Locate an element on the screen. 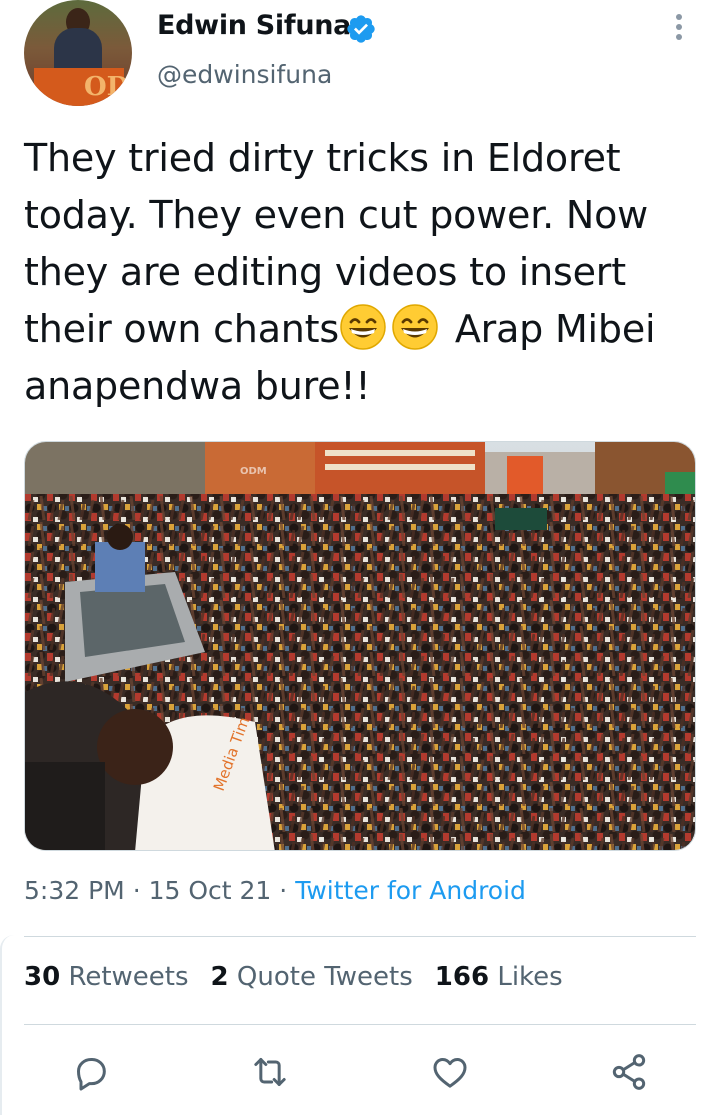  tweet-date: 15 Oct 21 is located at coordinates (210, 890).